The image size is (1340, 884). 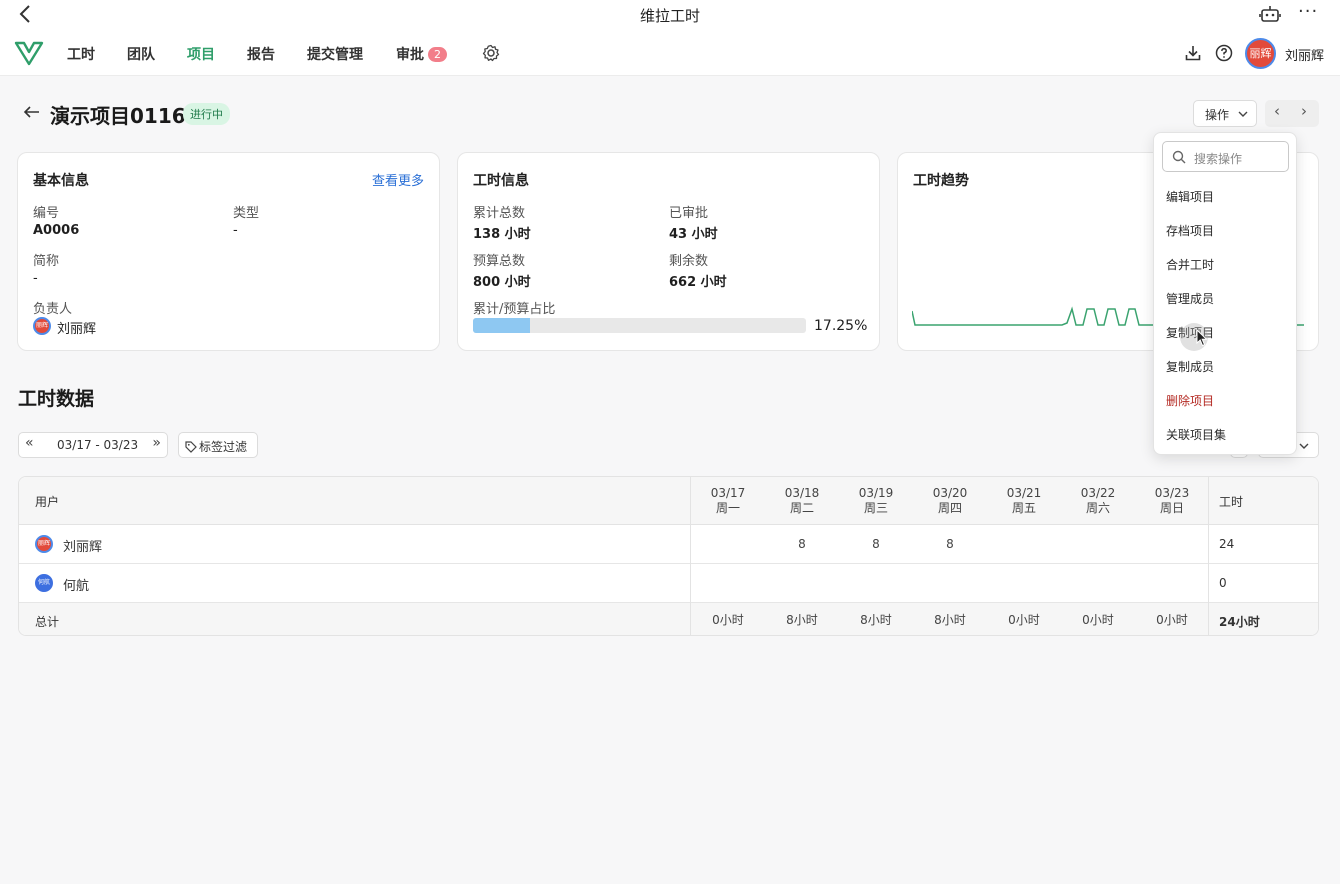 I want to click on menu-item-edit-project: 编辑项目, so click(x=1190, y=196).